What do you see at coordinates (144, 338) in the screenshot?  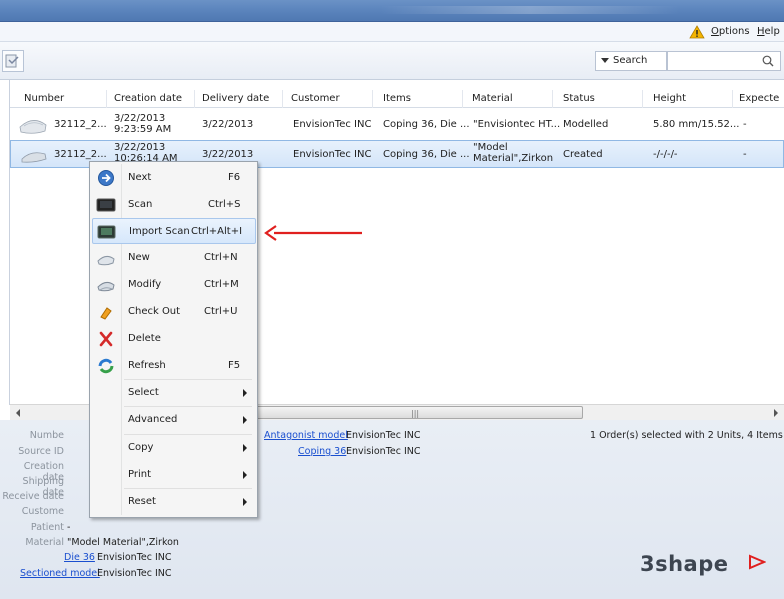 I see `menu-item-label: Delete` at bounding box center [144, 338].